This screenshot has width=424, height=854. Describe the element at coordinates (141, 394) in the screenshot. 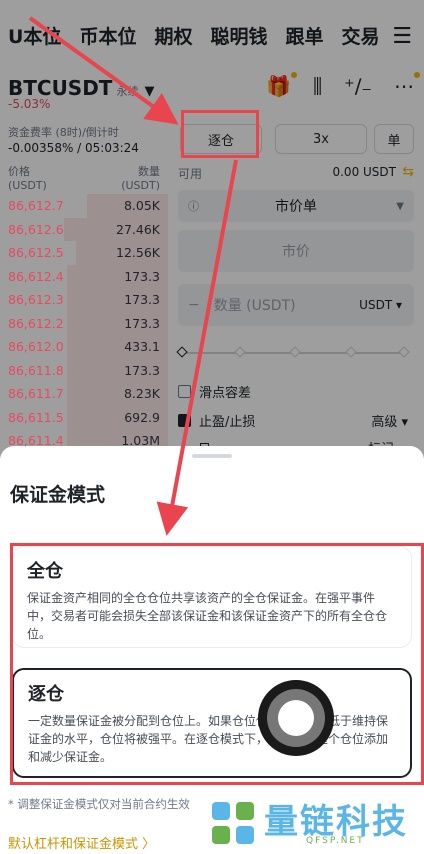

I see `orderbook-qty: 8.23K` at that location.